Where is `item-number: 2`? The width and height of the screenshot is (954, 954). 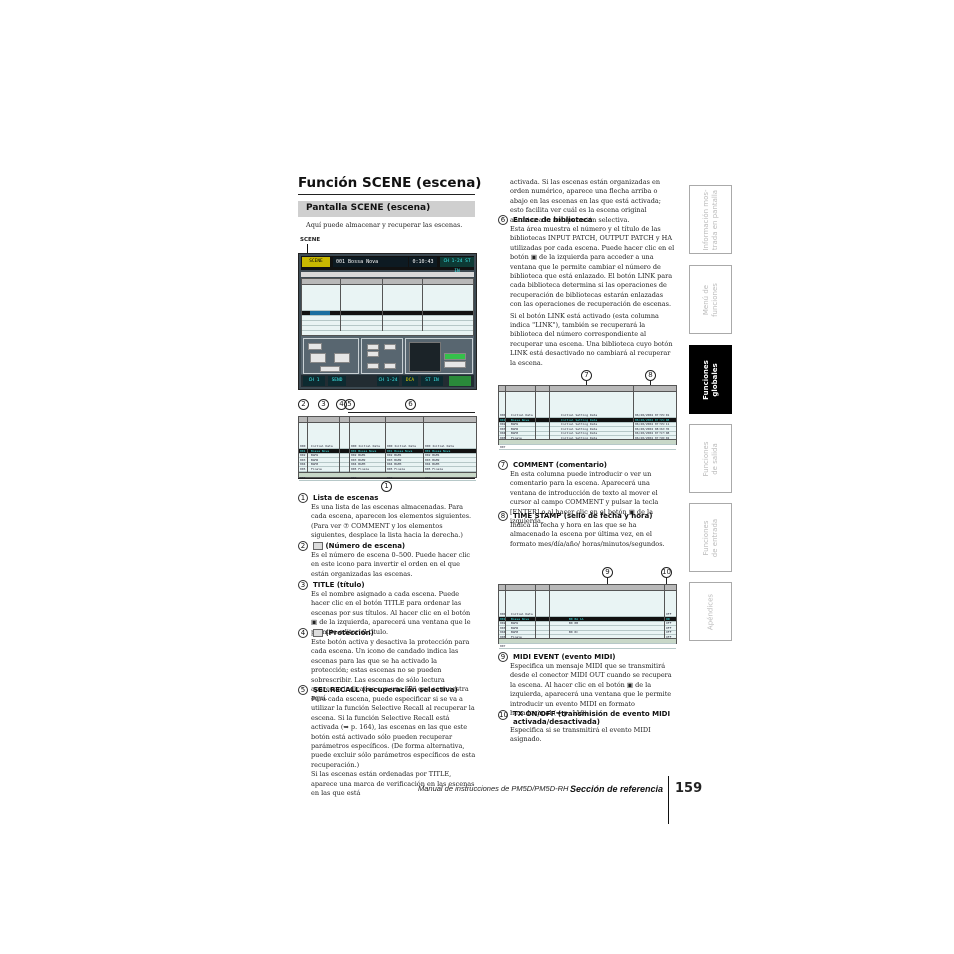 item-number: 2 is located at coordinates (303, 546).